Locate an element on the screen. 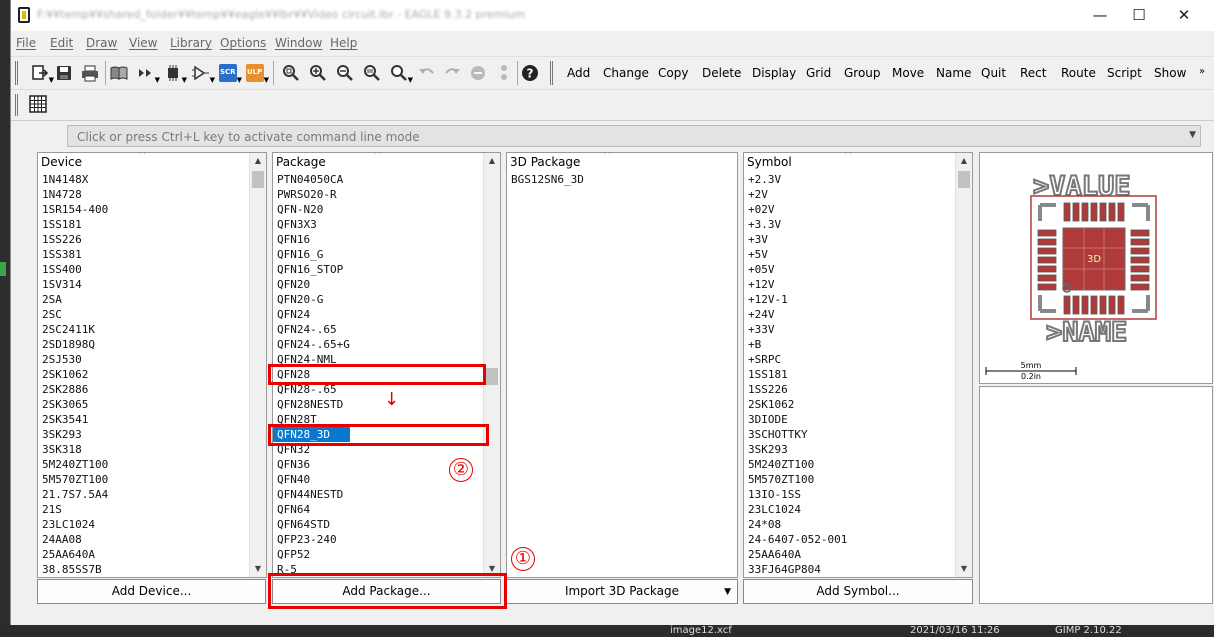 Image resolution: width=1214 pixels, height=637 pixels. cmd-grid: Grid is located at coordinates (818, 73).